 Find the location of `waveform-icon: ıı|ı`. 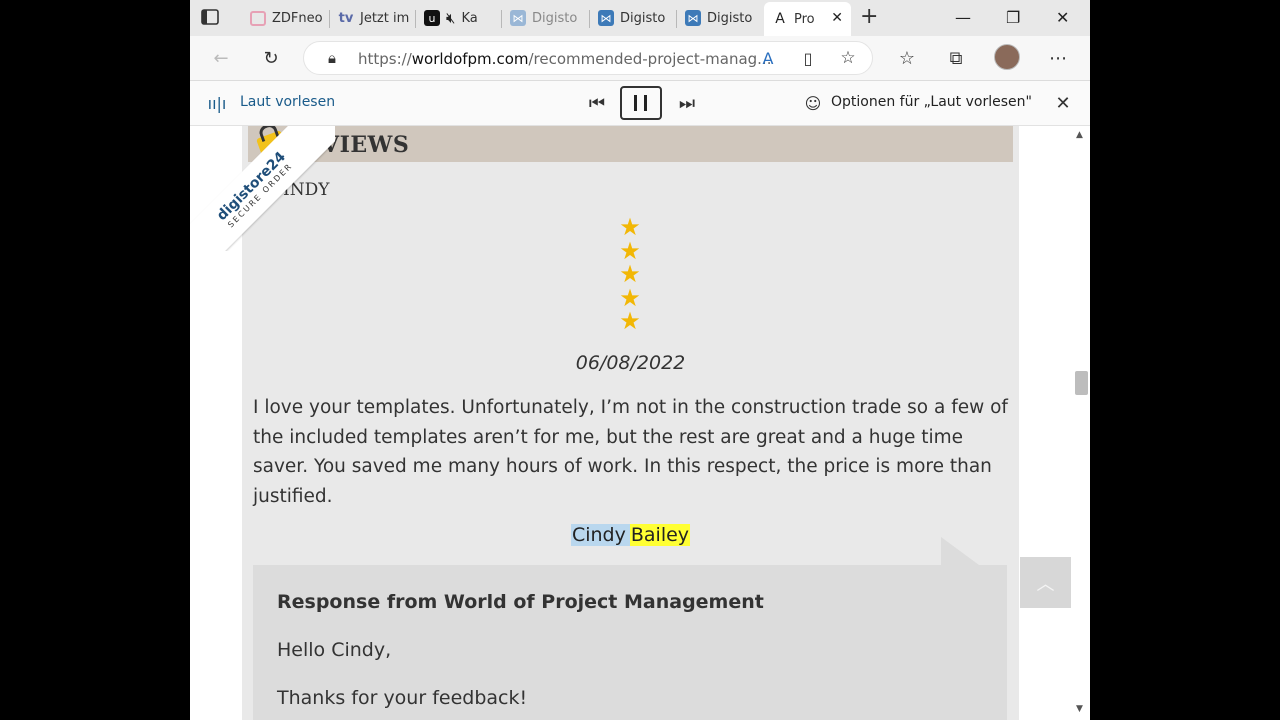

waveform-icon: ıı|ı is located at coordinates (217, 103).